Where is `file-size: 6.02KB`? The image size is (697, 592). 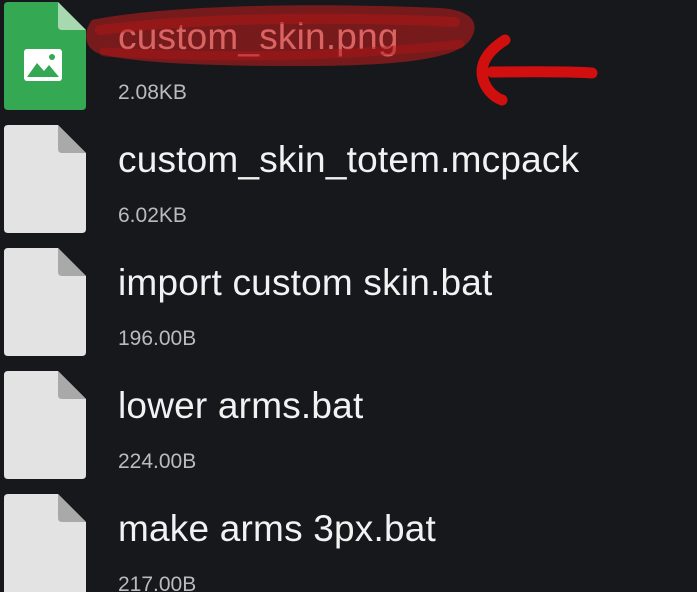 file-size: 6.02KB is located at coordinates (152, 215).